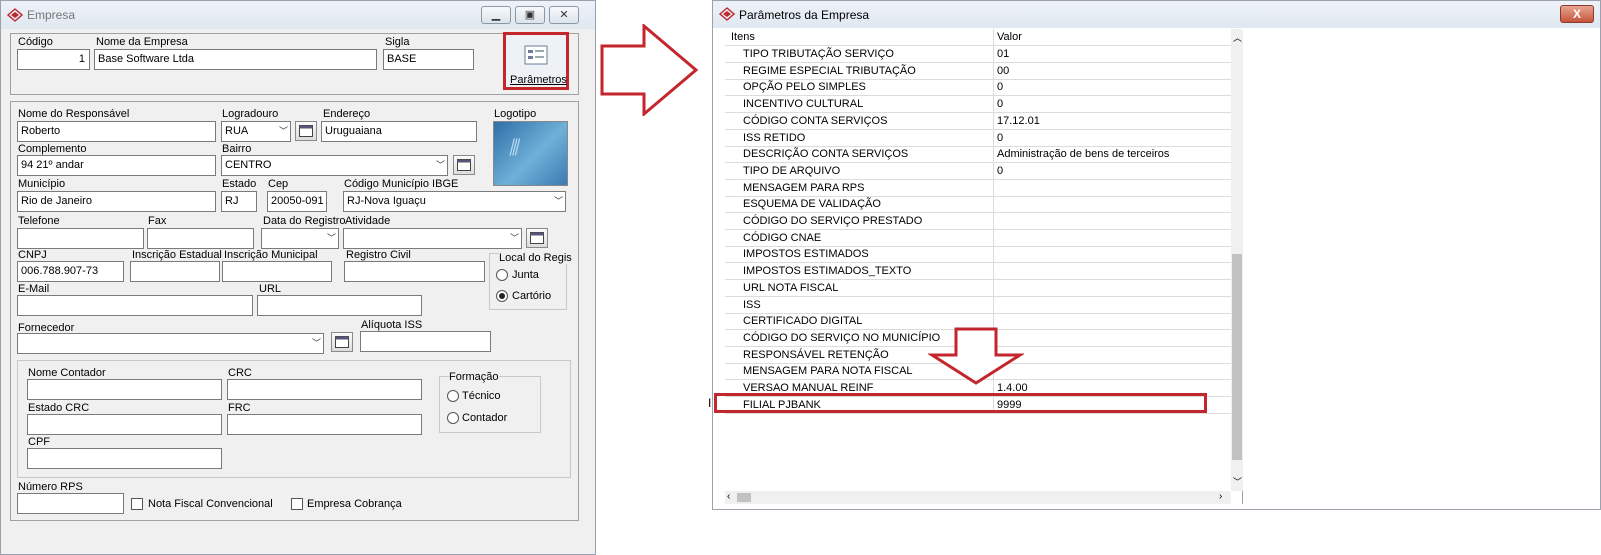 This screenshot has width=1601, height=555. Describe the element at coordinates (239, 201) in the screenshot. I see `estado-field: RJ` at that location.